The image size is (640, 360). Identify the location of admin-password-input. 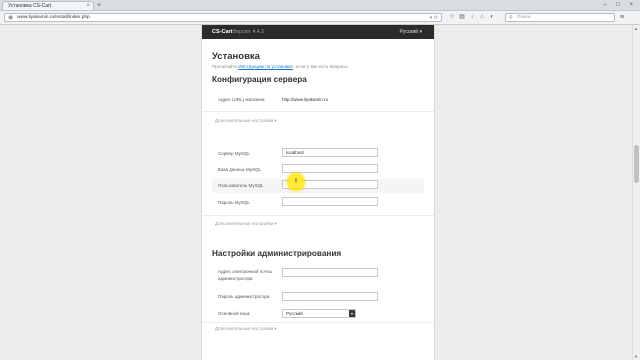
(330, 296).